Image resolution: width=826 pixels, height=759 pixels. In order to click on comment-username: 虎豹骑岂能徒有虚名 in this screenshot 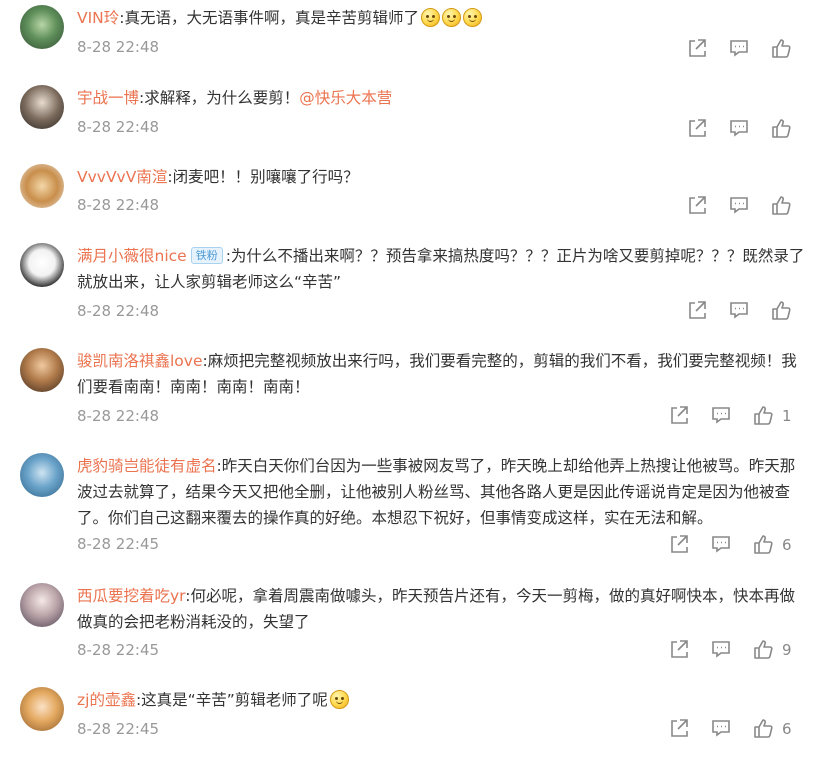, I will do `click(147, 466)`.